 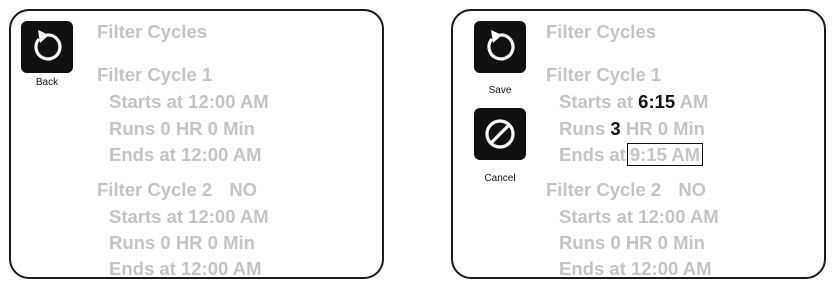 I want to click on back-label: Back, so click(x=47, y=82).